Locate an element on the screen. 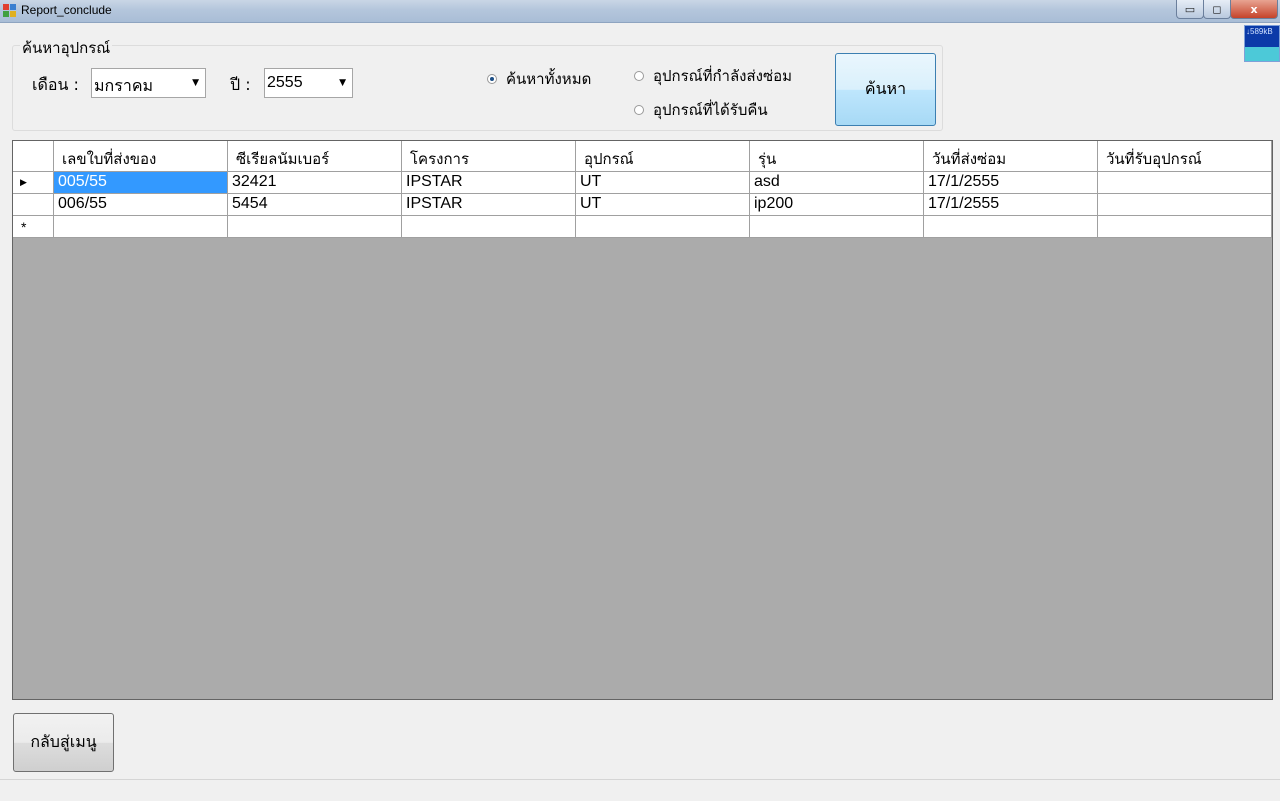 The height and width of the screenshot is (801, 1280). minimize-button: ▭ is located at coordinates (1190, 9).